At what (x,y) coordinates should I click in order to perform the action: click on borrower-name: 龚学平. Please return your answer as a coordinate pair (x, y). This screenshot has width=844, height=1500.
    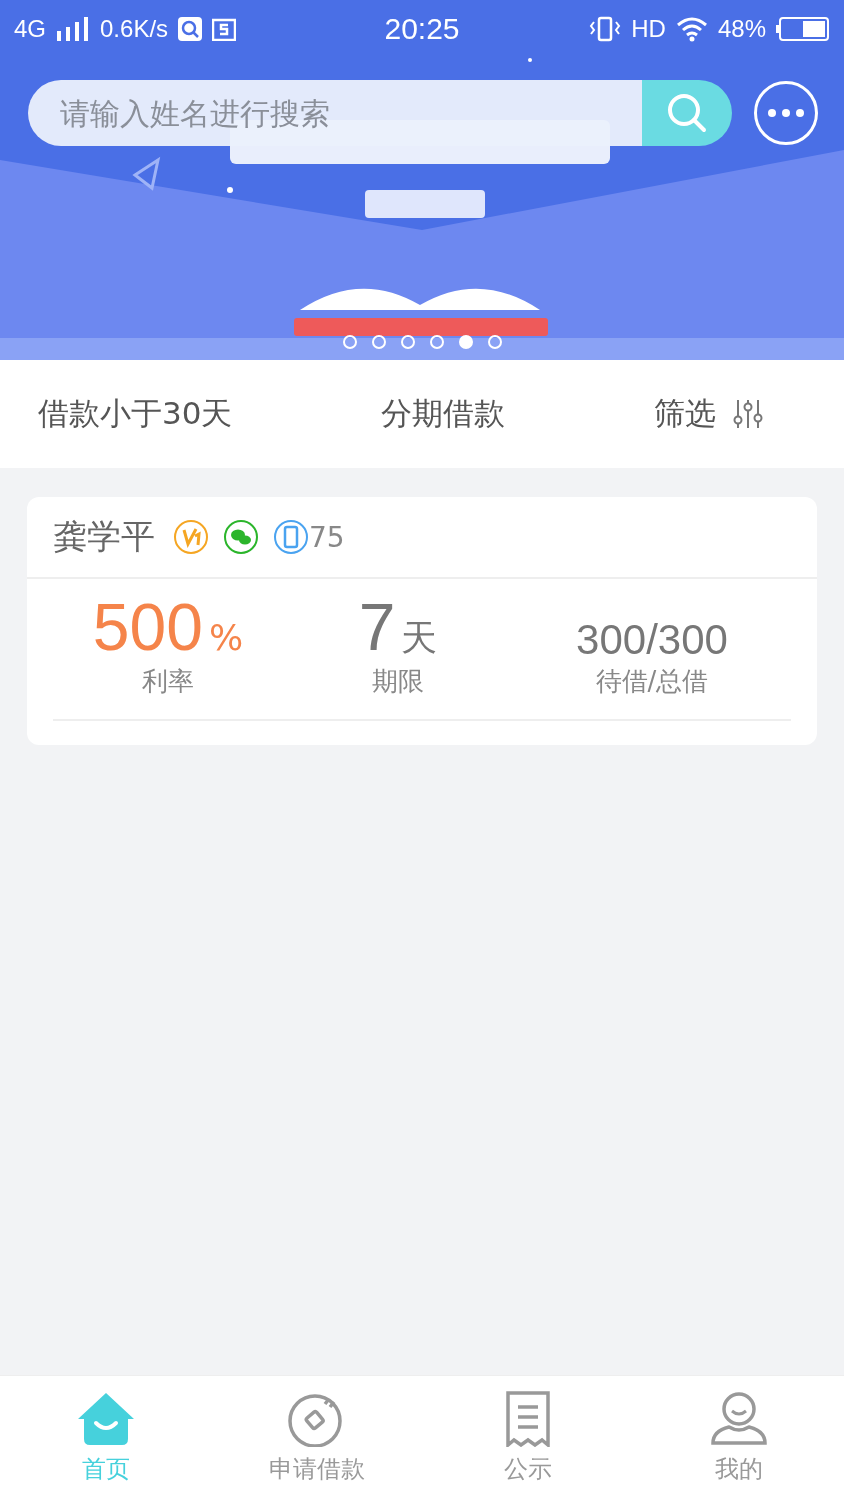
    Looking at the image, I should click on (104, 536).